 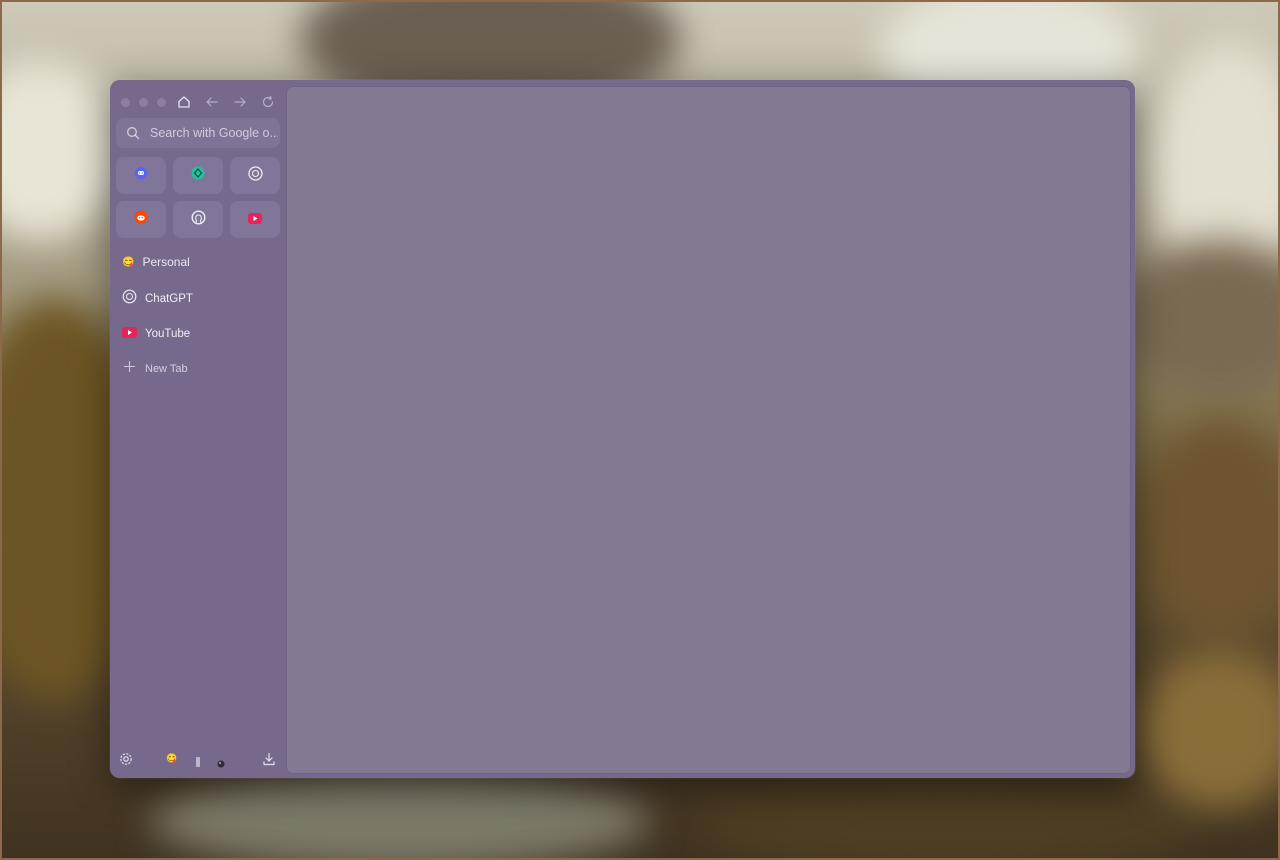 I want to click on pinned-chatgpt, so click(x=255, y=175).